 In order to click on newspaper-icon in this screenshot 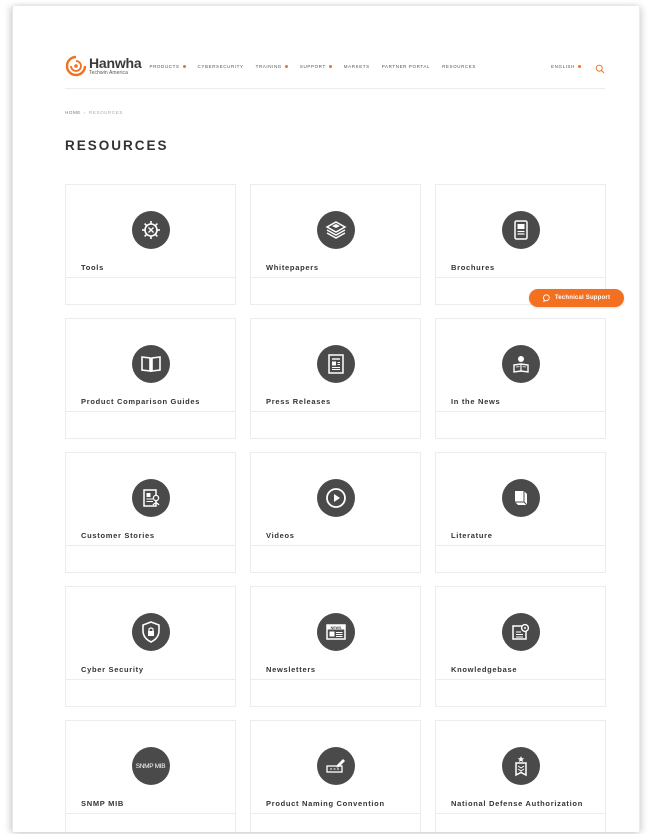, I will do `click(335, 364)`.